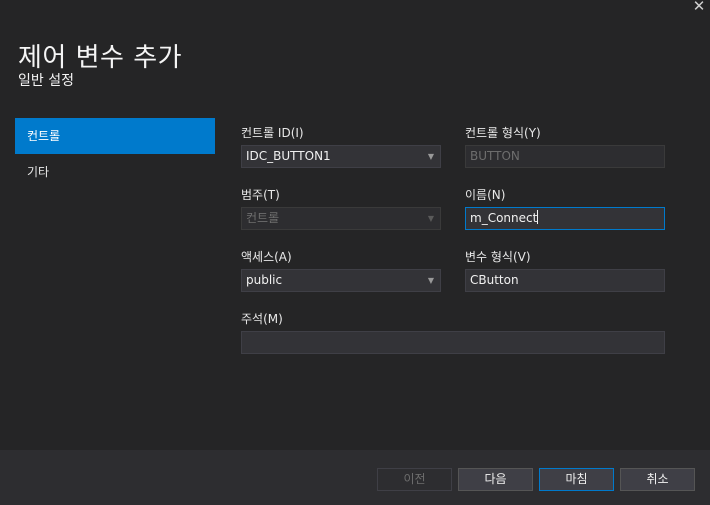 This screenshot has width=710, height=505. I want to click on sidebar-item-control: 컨트롤, so click(115, 136).